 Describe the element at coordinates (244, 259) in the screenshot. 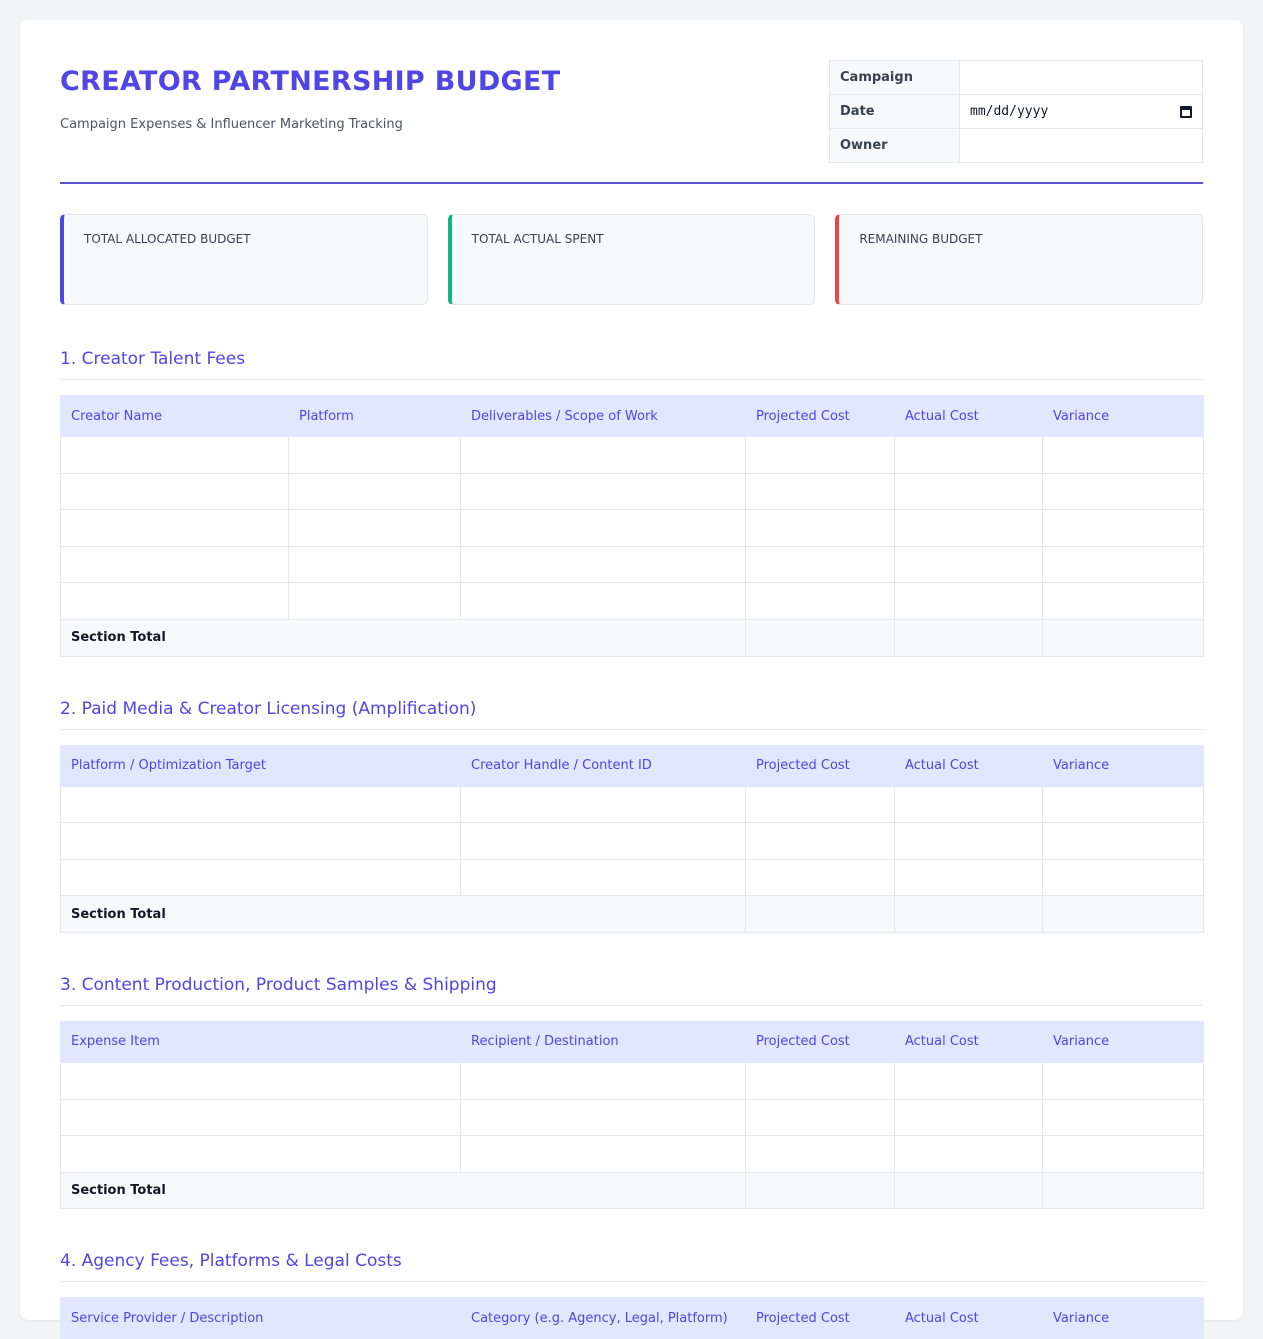

I see `allocated-card: TOTAL ALLOCATED BUDGET` at that location.